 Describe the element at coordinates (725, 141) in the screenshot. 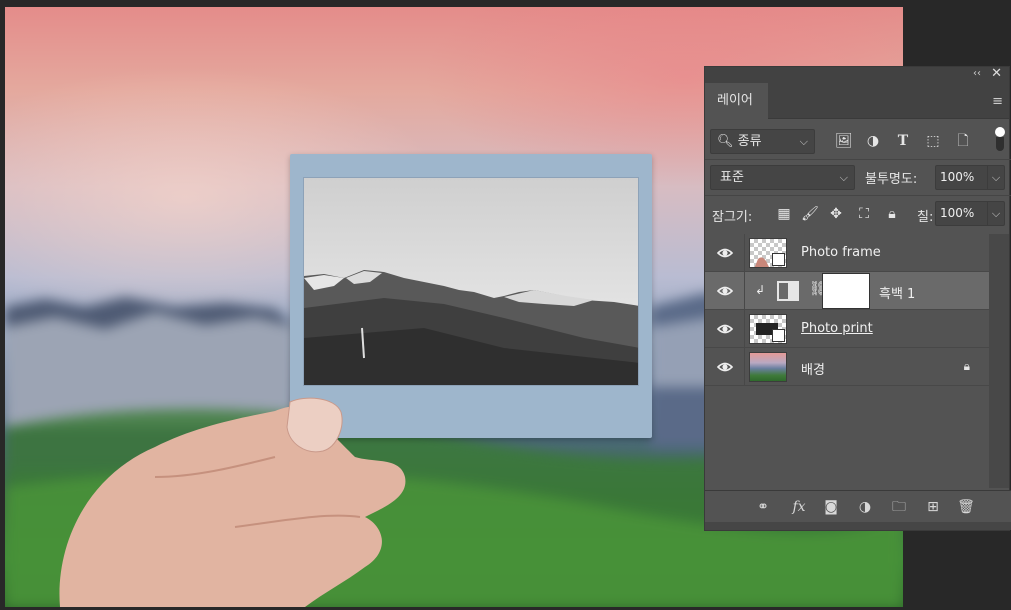

I see `search-icon: 🔍︎` at that location.